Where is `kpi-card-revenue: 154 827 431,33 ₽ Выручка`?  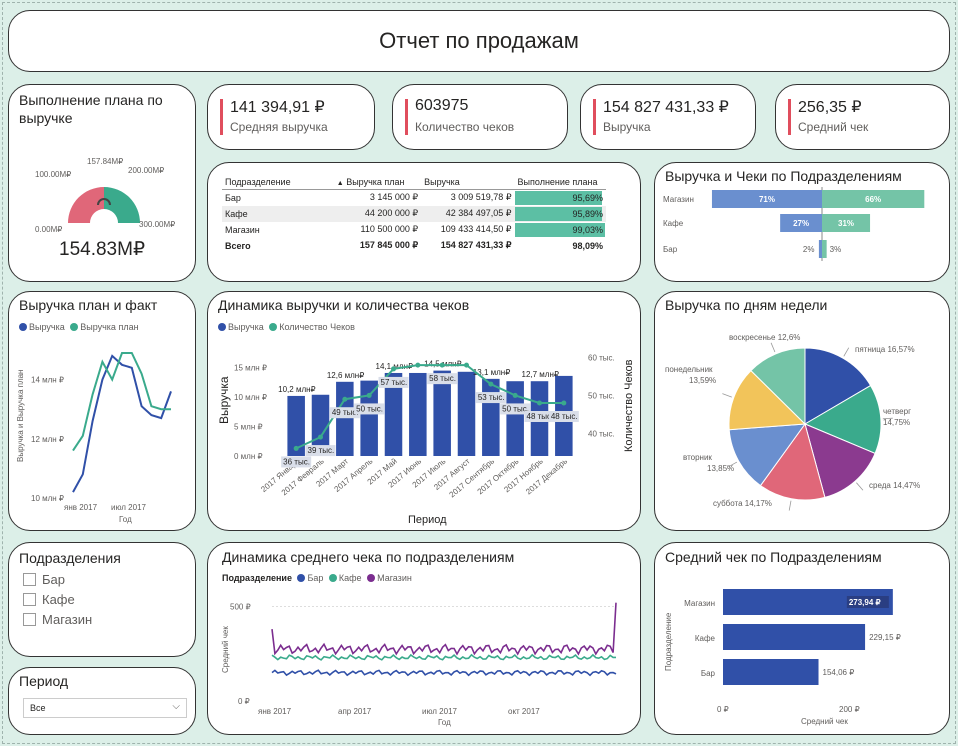
kpi-card-revenue: 154 827 431,33 ₽ Выручка is located at coordinates (668, 117).